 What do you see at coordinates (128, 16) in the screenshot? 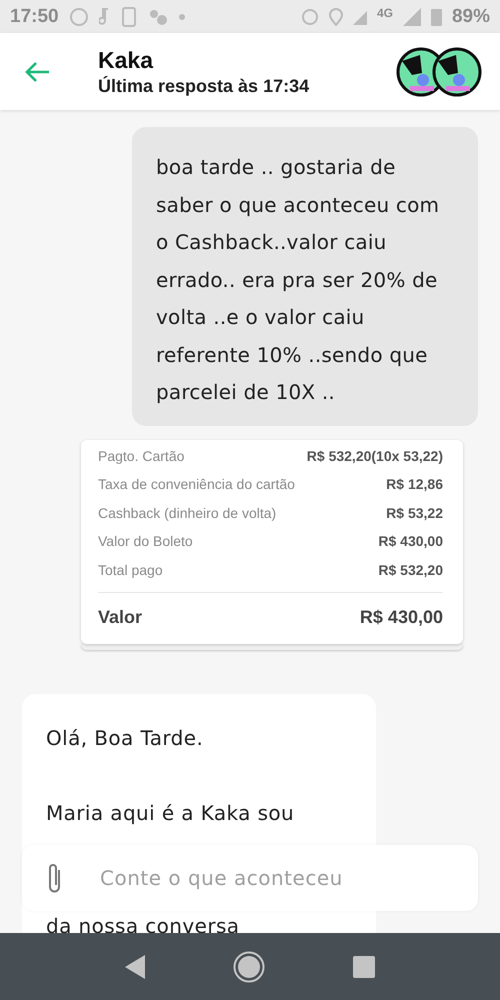
I see `document-icon` at bounding box center [128, 16].